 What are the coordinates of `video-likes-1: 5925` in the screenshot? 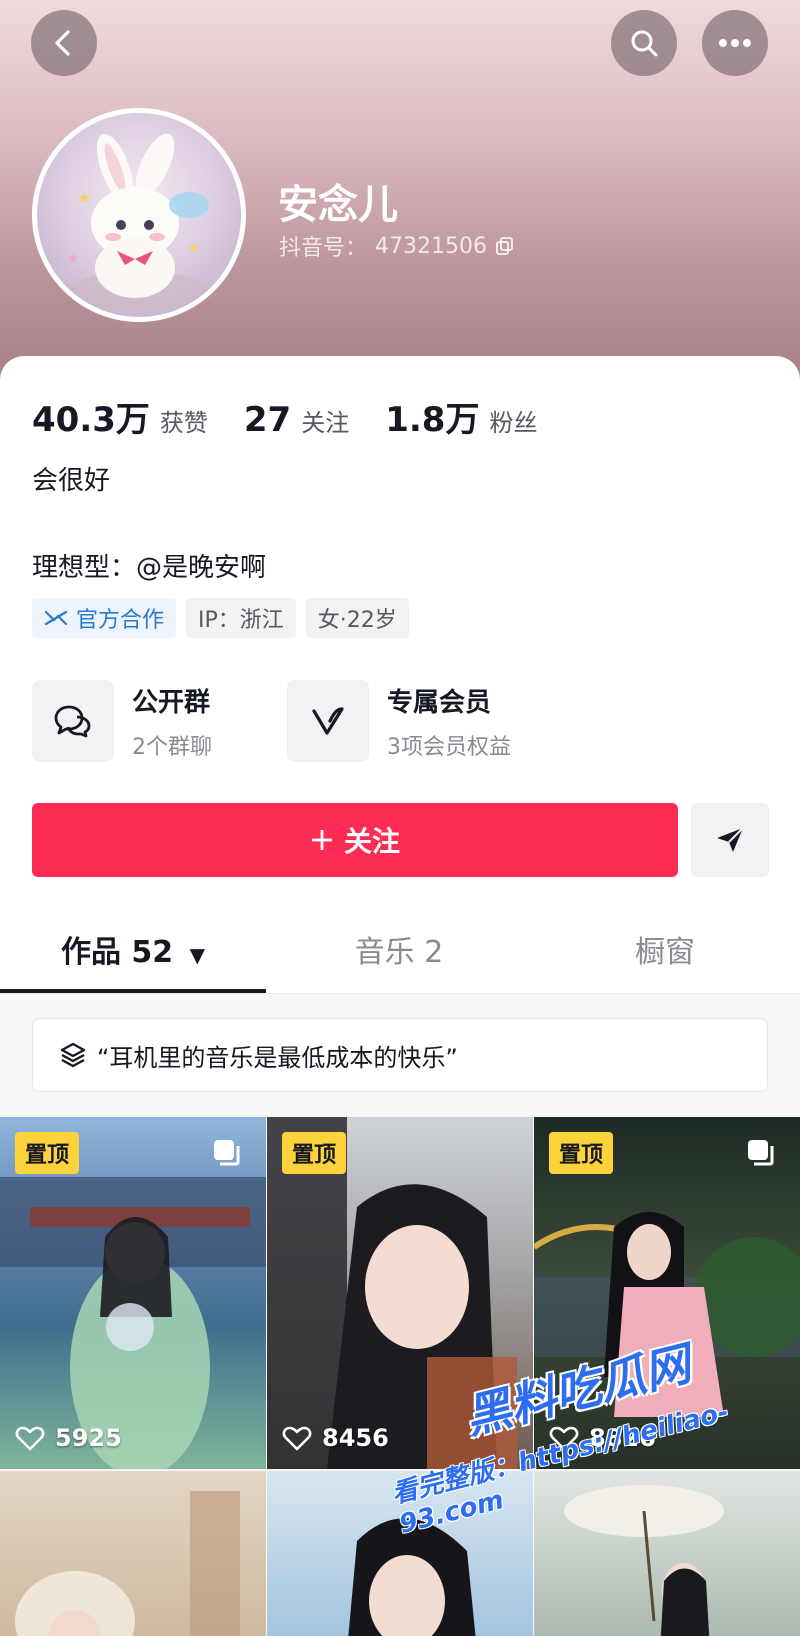 It's located at (68, 1438).